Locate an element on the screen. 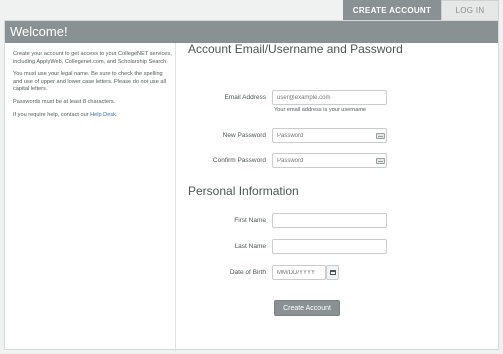 The height and width of the screenshot is (354, 503). tab-create-account: CREATE ACCOUNT is located at coordinates (392, 10).